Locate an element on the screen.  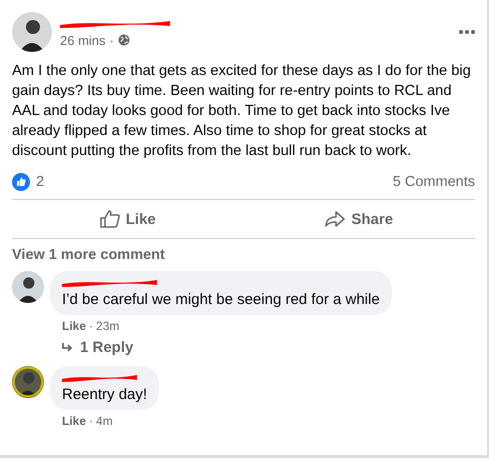
comment-count: 5 Comments is located at coordinates (433, 182).